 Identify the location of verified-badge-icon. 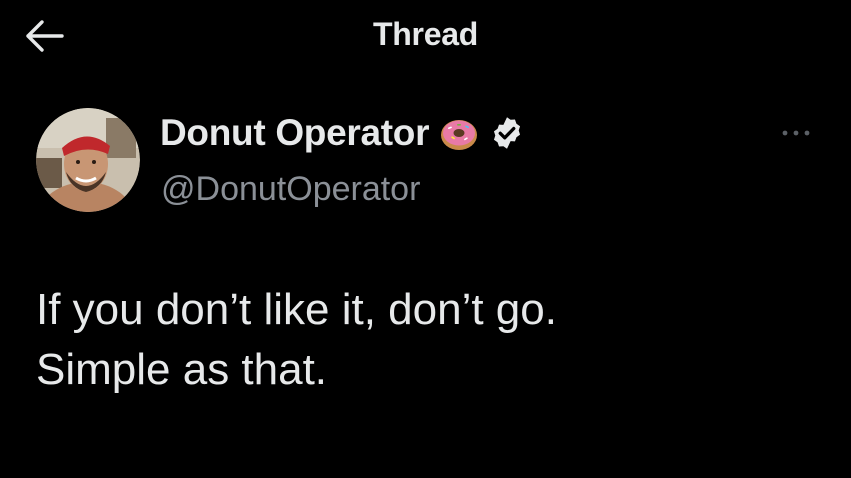
(507, 133).